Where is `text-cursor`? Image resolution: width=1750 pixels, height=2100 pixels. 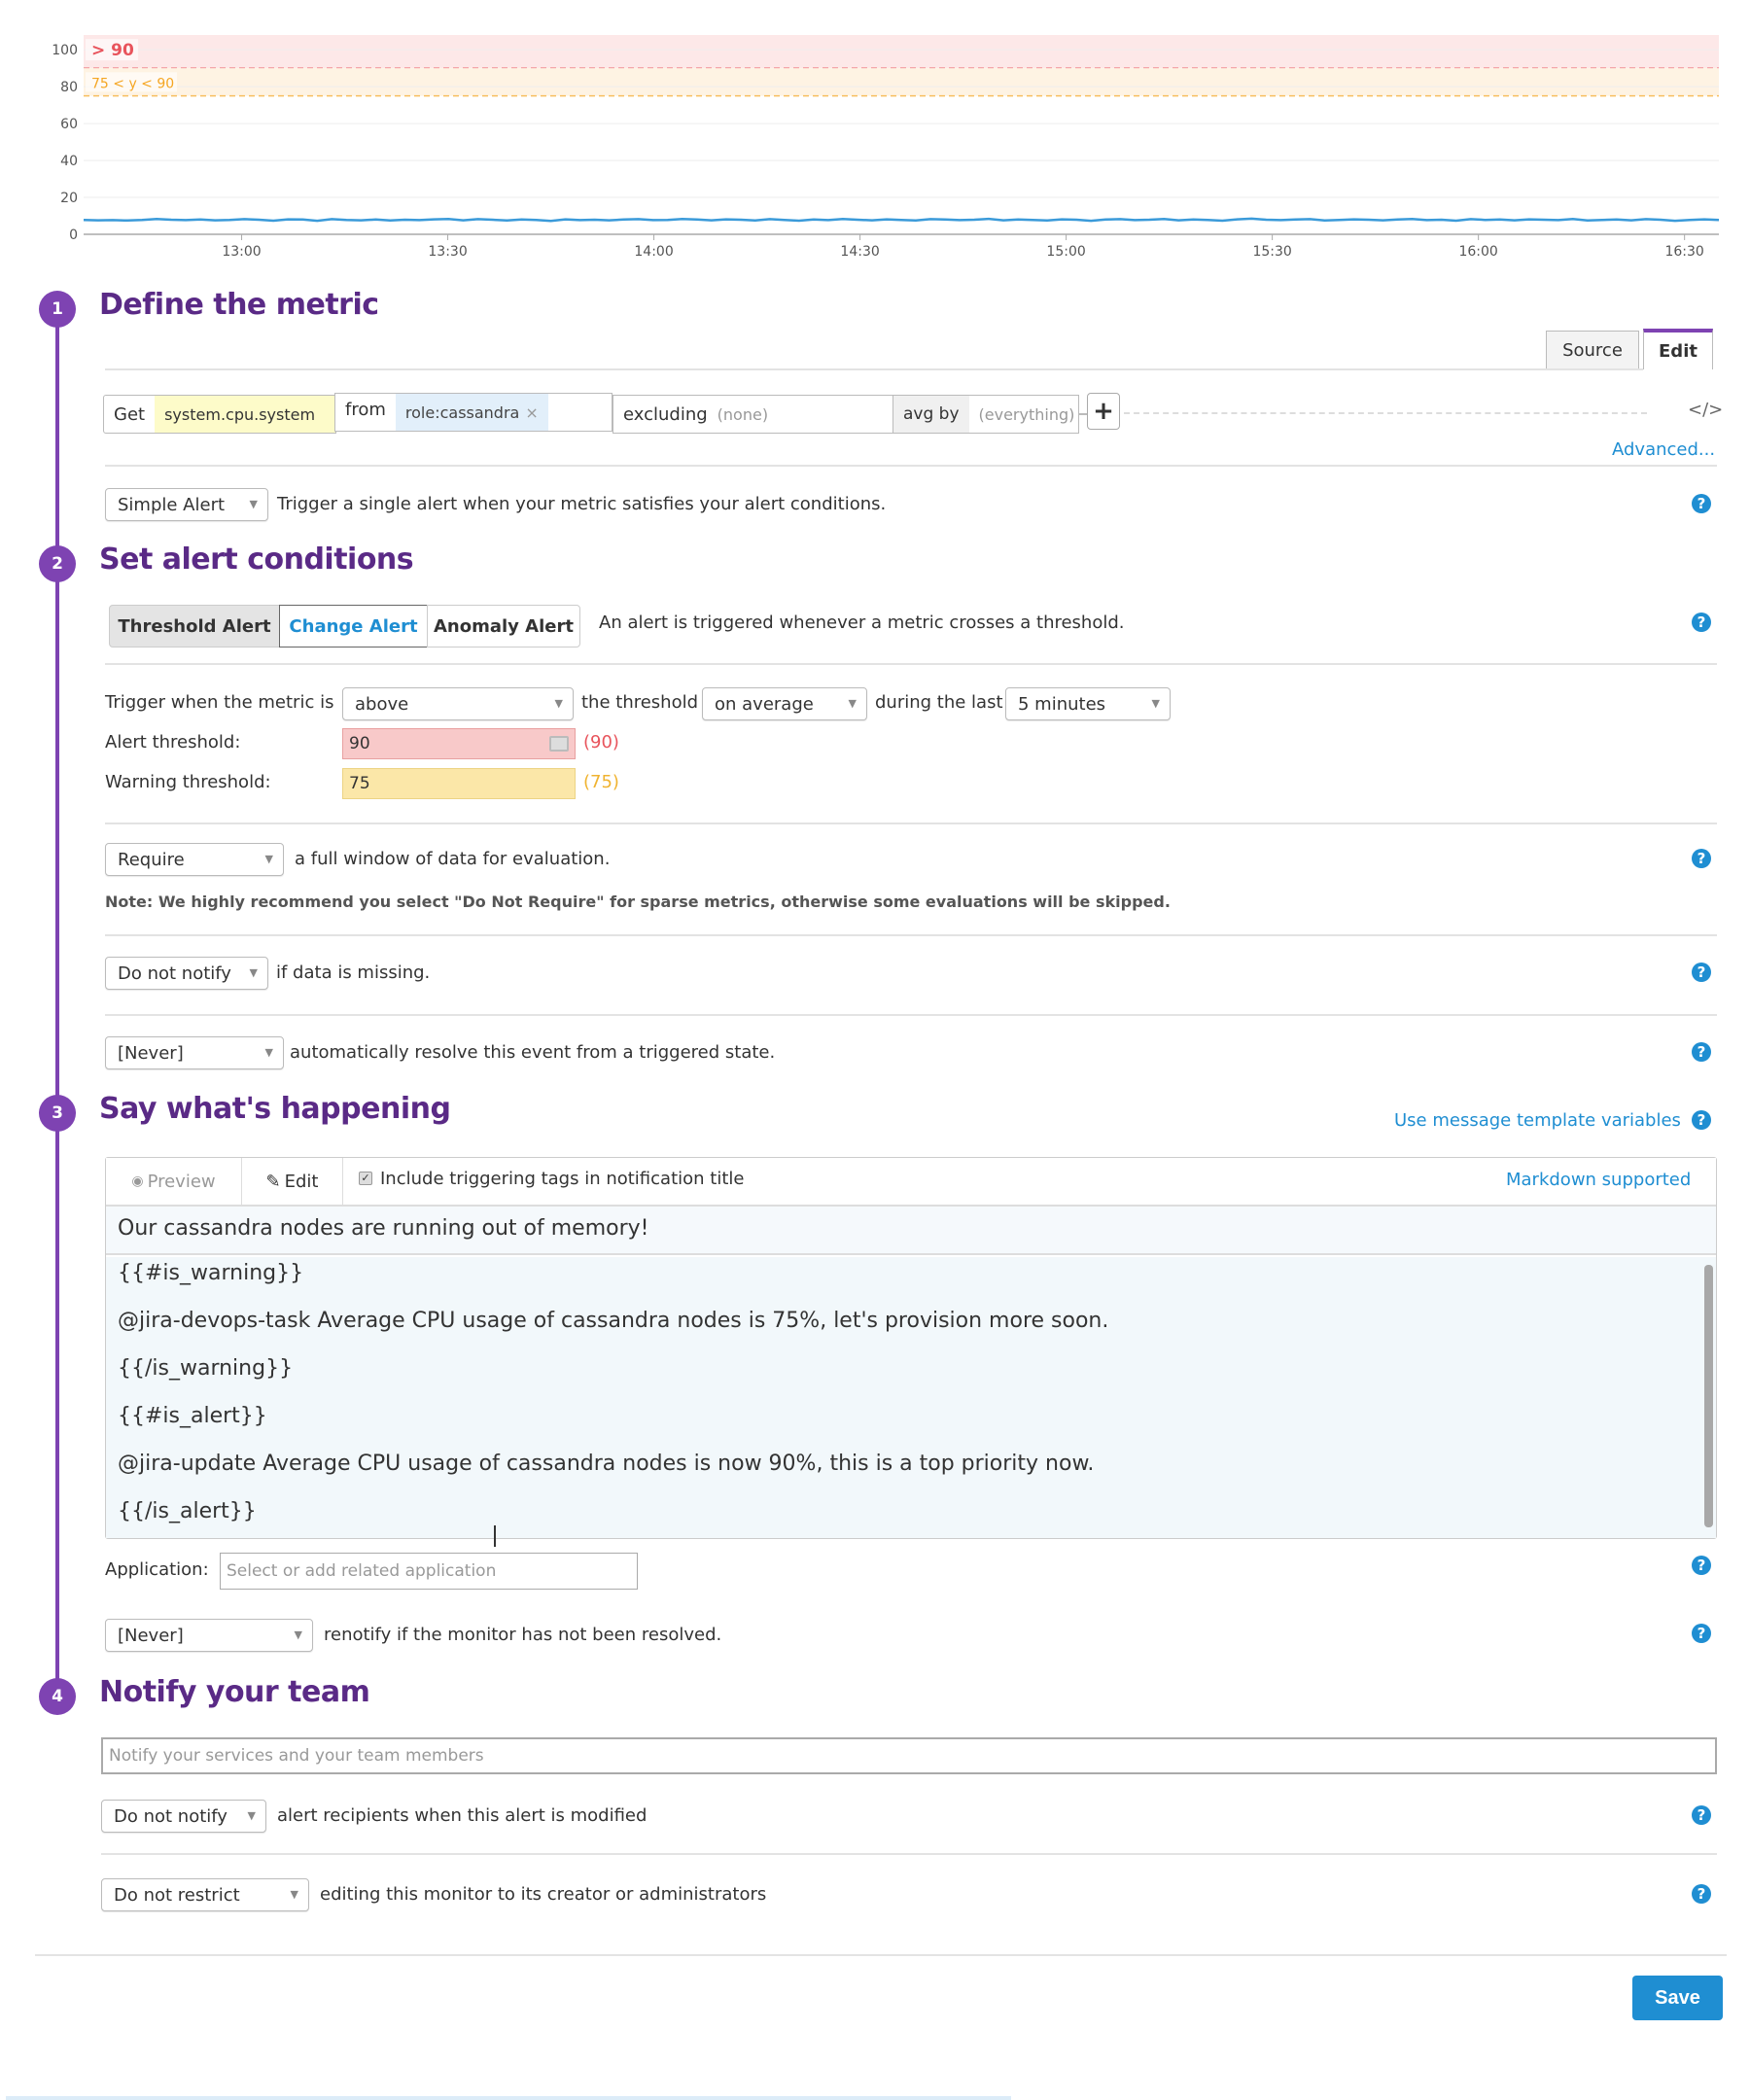
text-cursor is located at coordinates (495, 1536).